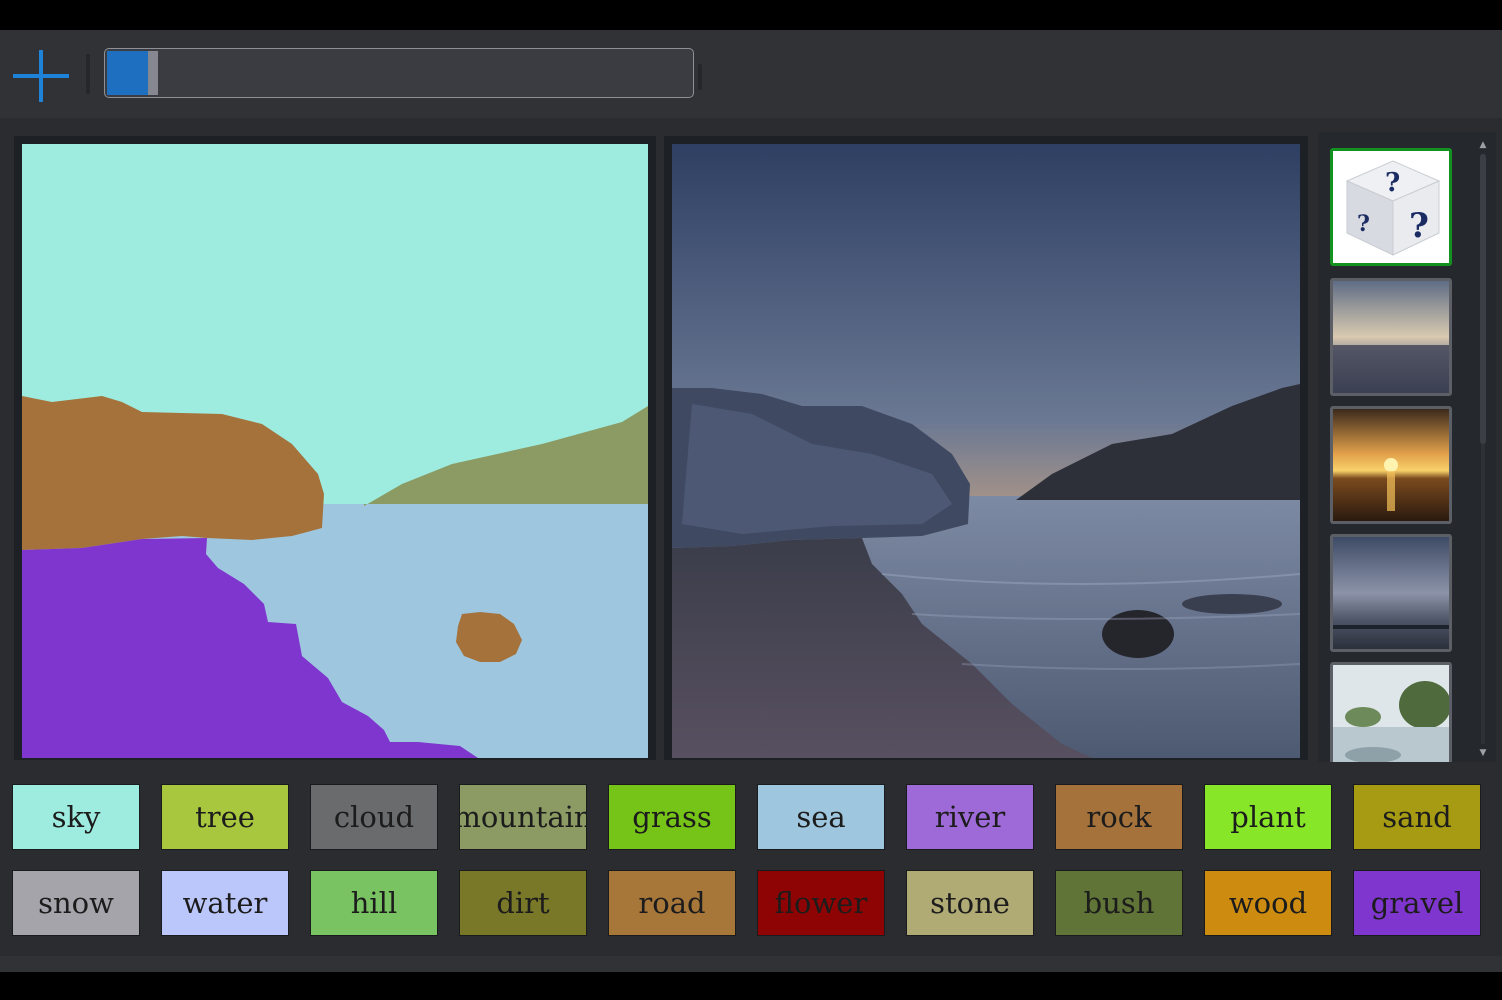  Describe the element at coordinates (1268, 903) in the screenshot. I see `label-swatch-wood: wood` at that location.